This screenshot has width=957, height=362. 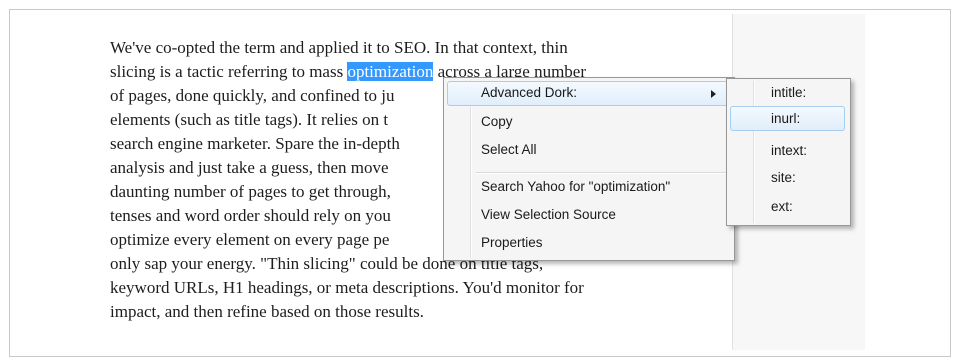 What do you see at coordinates (575, 187) in the screenshot?
I see `menu-item-search-yahoo: Search Yahoo for "optimization"` at bounding box center [575, 187].